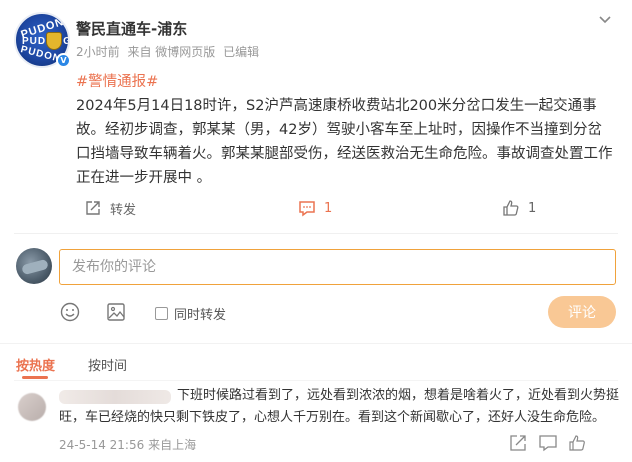  Describe the element at coordinates (123, 210) in the screenshot. I see `share-label: 转发` at that location.